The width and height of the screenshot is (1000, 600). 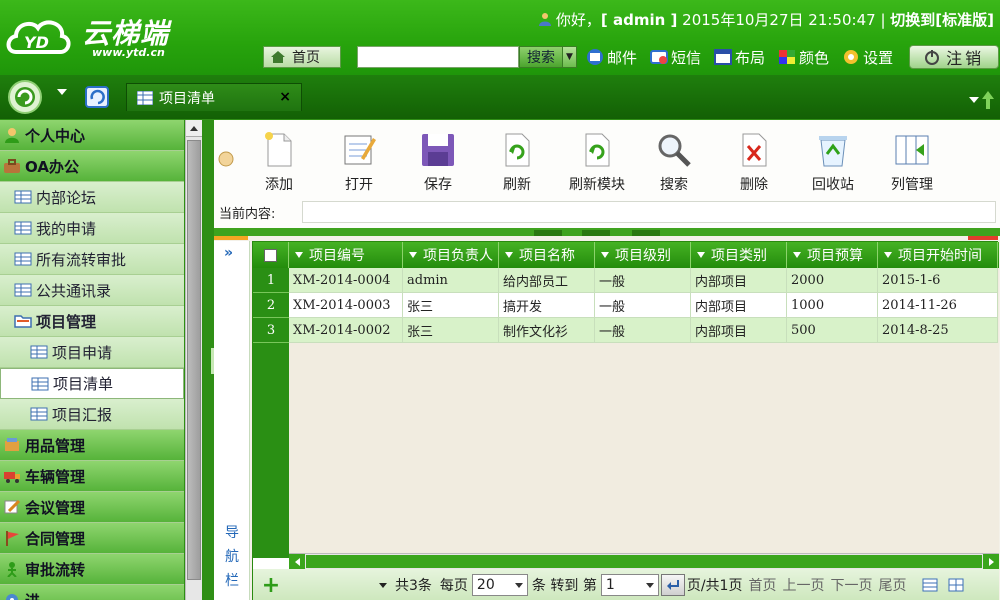 I want to click on pager-menu-dropdown, so click(x=383, y=585).